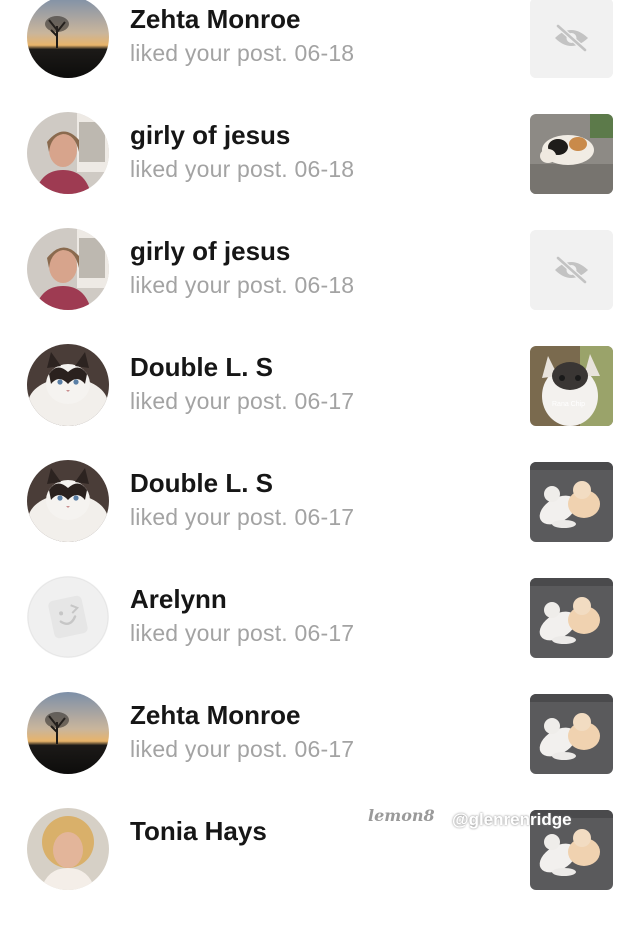  What do you see at coordinates (401, 815) in the screenshot?
I see `lemon8-watermark: lemon8` at bounding box center [401, 815].